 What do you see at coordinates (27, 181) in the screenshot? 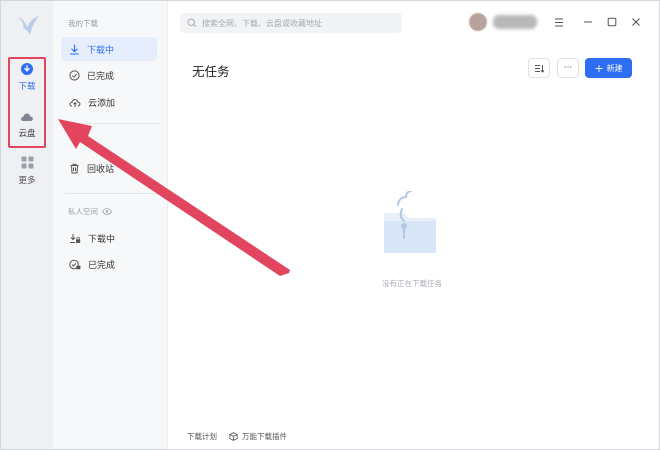
I see `rail-more-label: 更多` at bounding box center [27, 181].